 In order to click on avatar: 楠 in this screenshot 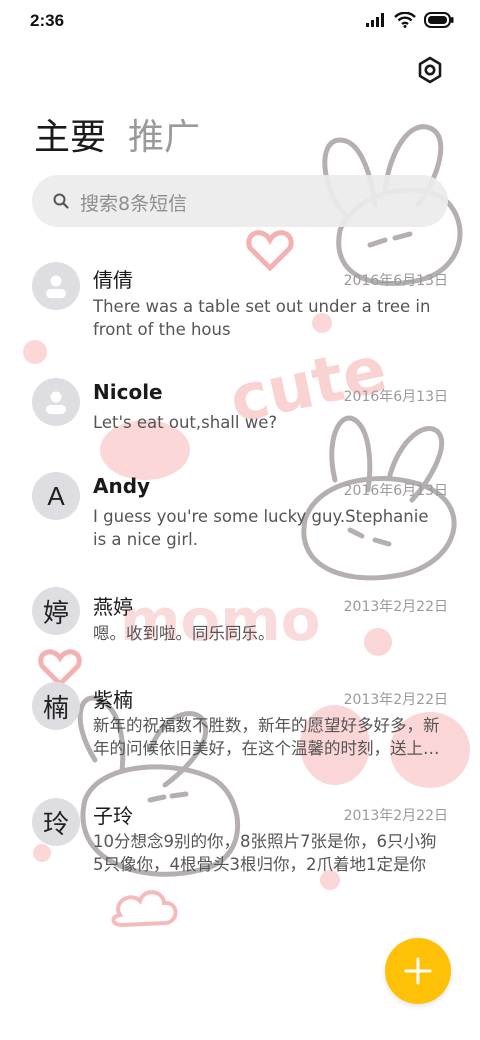, I will do `click(56, 706)`.